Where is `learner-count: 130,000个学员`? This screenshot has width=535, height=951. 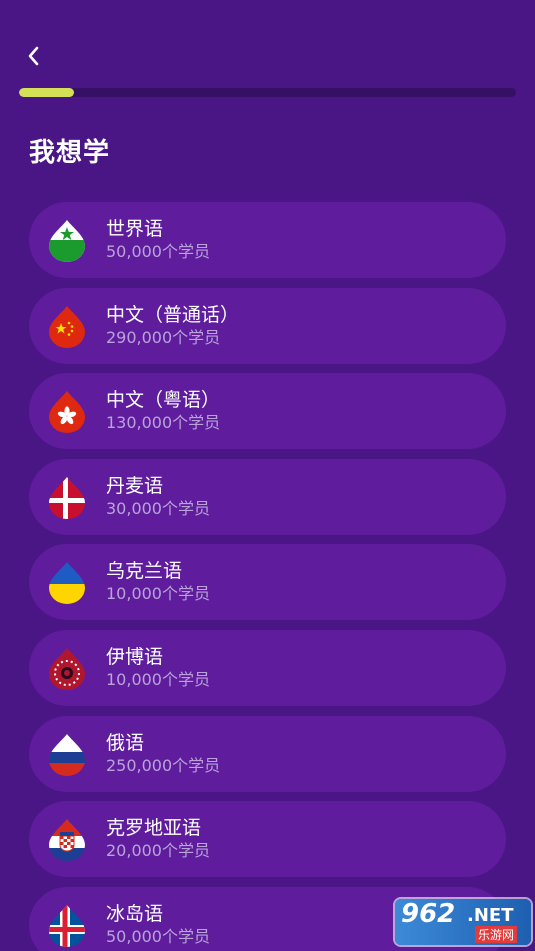 learner-count: 130,000个学员 is located at coordinates (163, 423).